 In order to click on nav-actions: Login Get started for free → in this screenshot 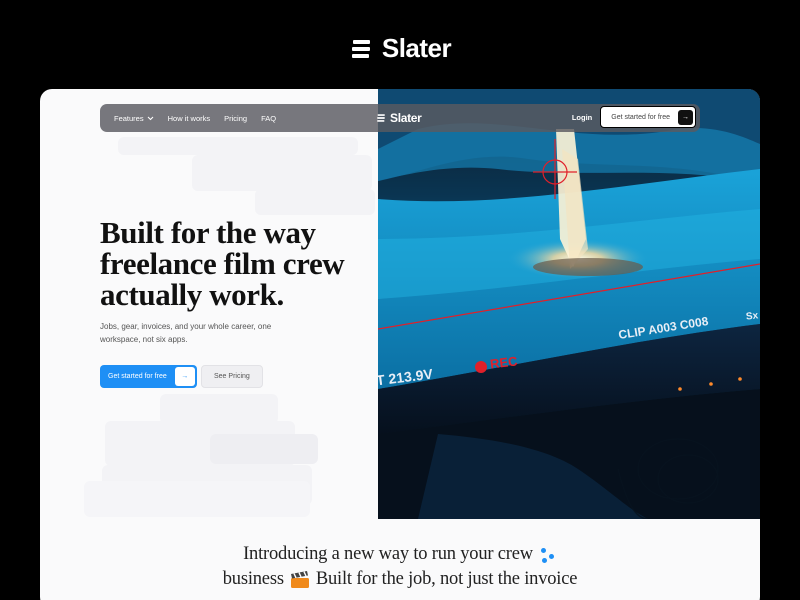, I will do `click(634, 117)`.